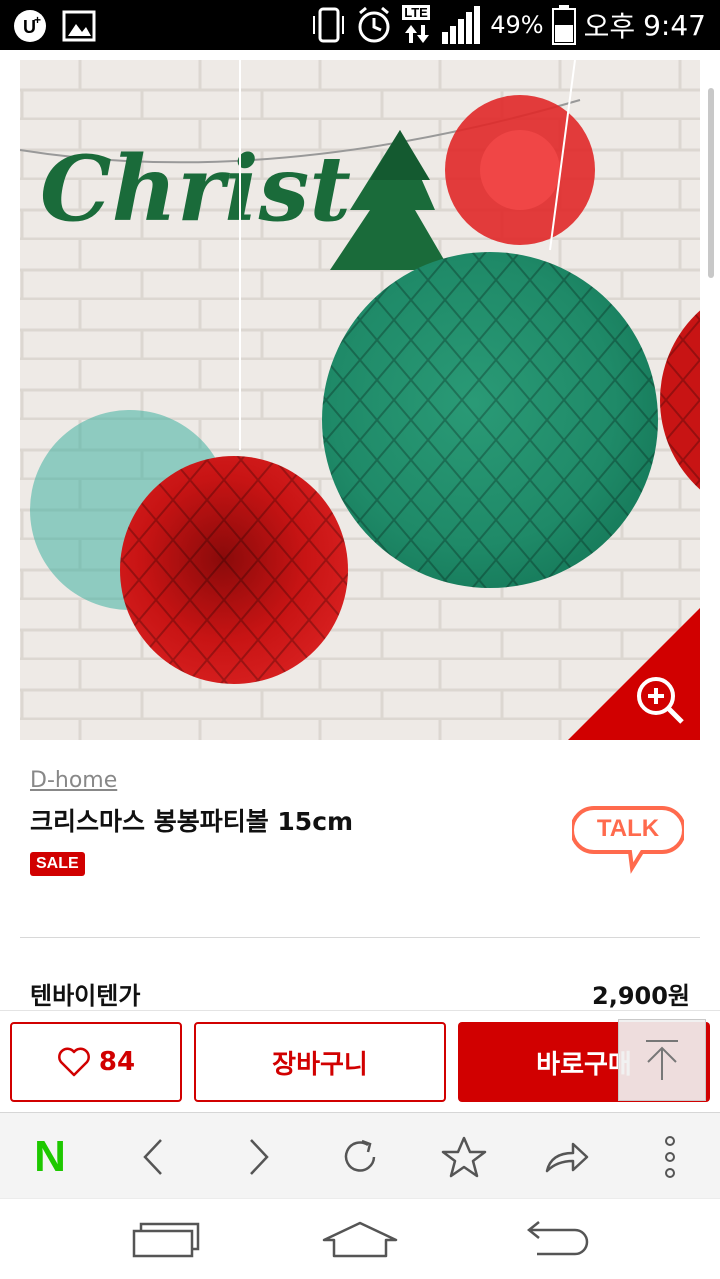 The height and width of the screenshot is (1279, 720). I want to click on android-nav-bar, so click(360, 1238).